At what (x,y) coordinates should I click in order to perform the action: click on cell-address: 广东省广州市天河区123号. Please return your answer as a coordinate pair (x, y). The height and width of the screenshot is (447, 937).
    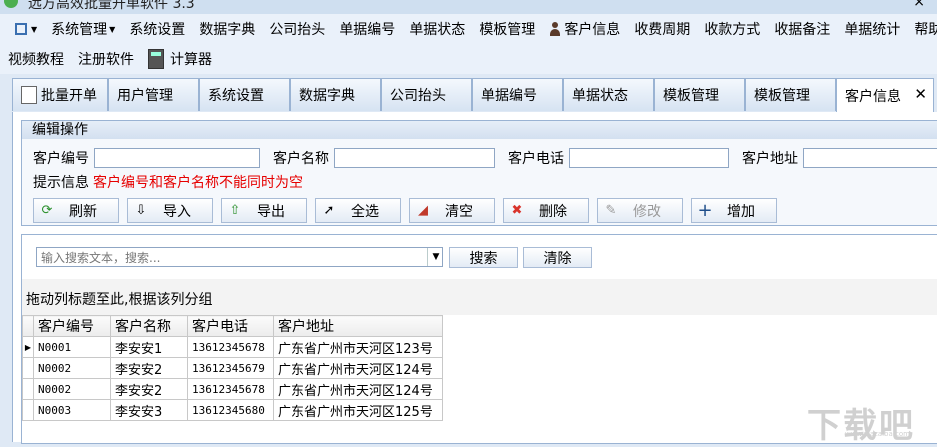
    Looking at the image, I should click on (358, 347).